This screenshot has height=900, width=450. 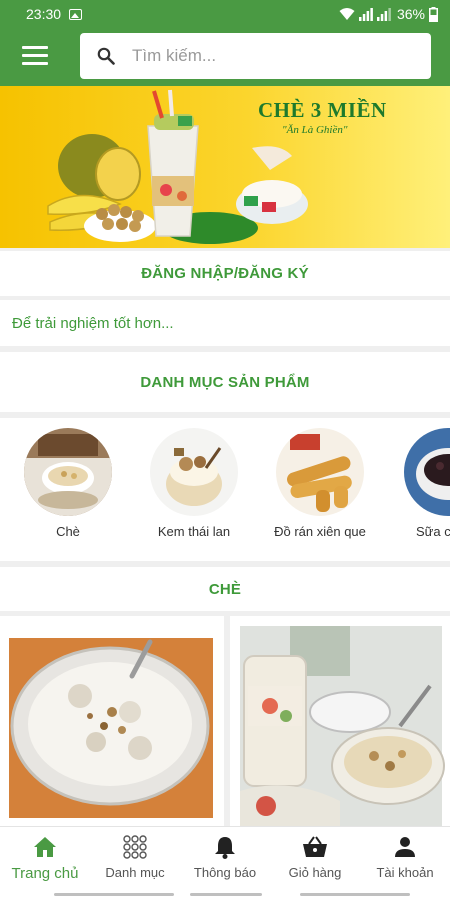 I want to click on nav-cart: Giỏ hàng, so click(x=315, y=856).